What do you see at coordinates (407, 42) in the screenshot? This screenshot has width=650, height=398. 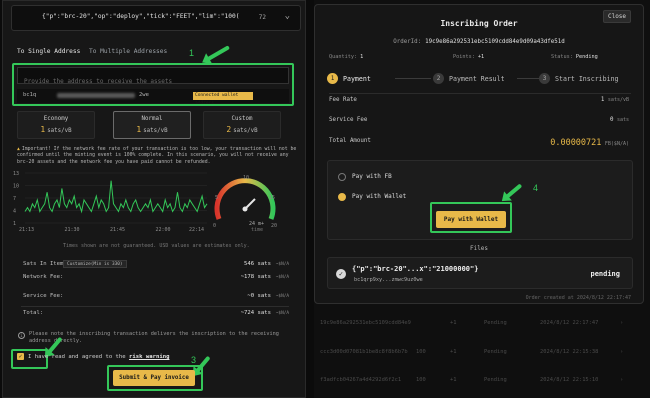 I see `order-id-label: OrderId:` at bounding box center [407, 42].